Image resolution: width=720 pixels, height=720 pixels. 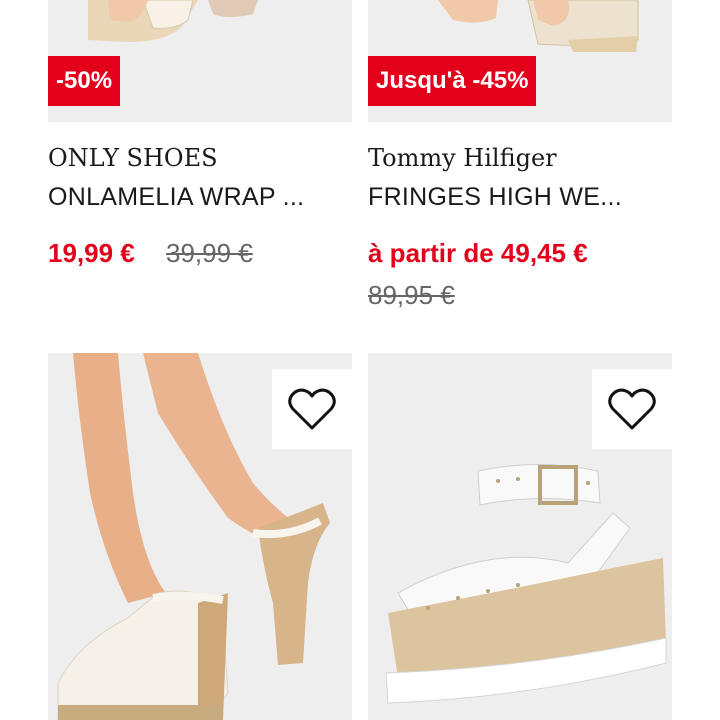 I want to click on discount-badge: -50%, so click(x=84, y=81).